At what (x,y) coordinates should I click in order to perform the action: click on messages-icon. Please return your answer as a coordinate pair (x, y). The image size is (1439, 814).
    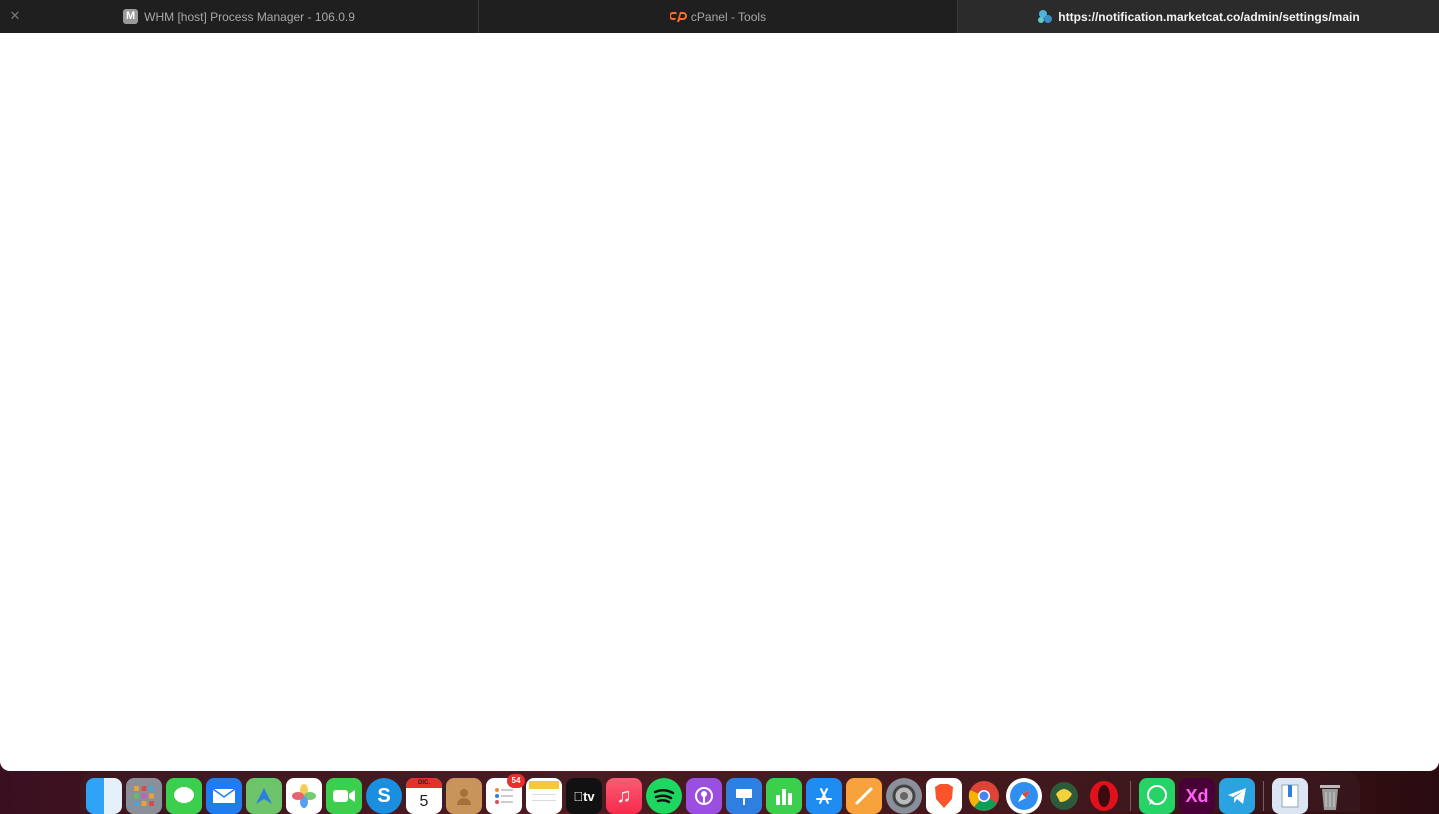
    Looking at the image, I should click on (184, 796).